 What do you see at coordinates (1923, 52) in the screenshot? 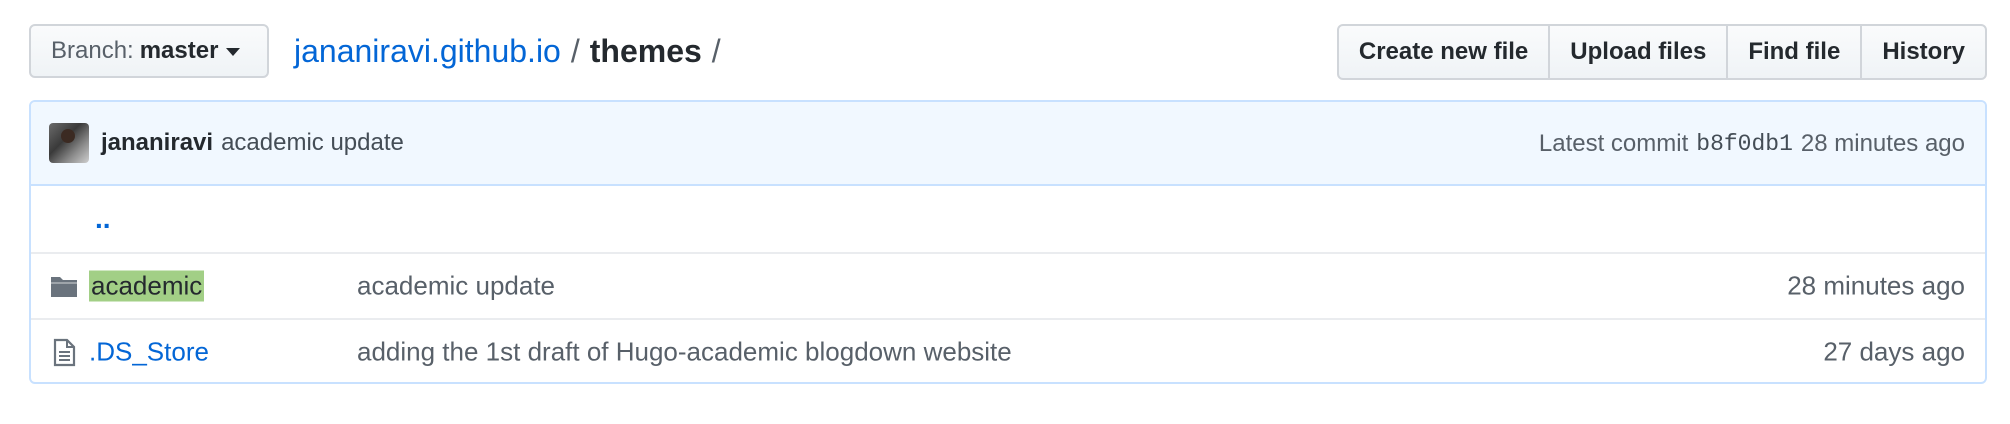
I see `history-button: History` at bounding box center [1923, 52].